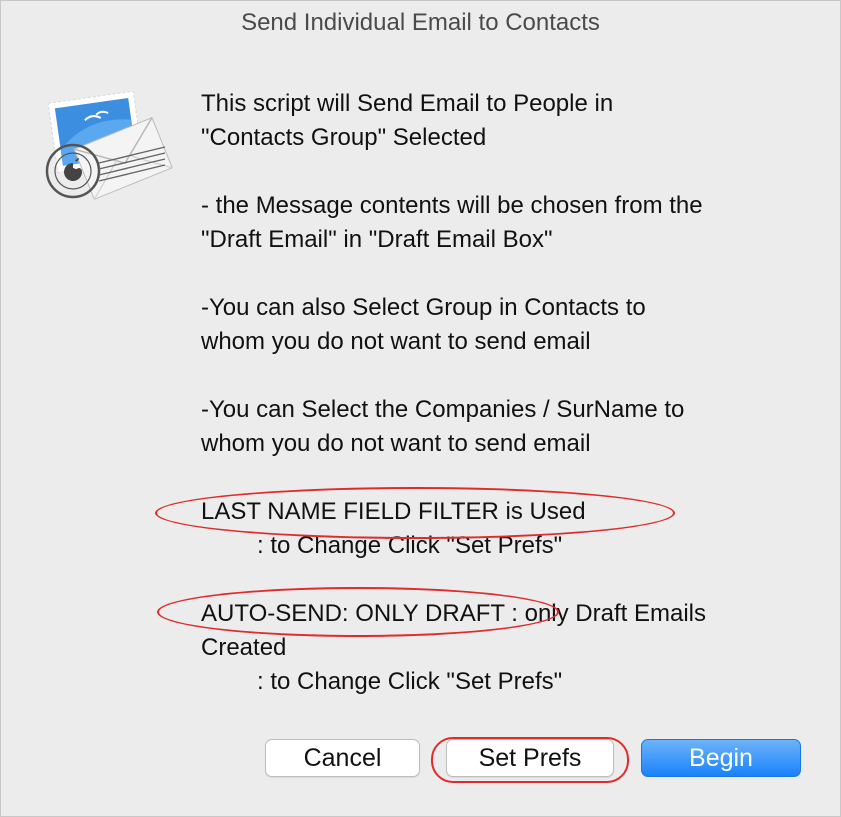  Describe the element at coordinates (393, 511) in the screenshot. I see `filter-status-text: LAST NAME FIELD FILTER is Used` at that location.